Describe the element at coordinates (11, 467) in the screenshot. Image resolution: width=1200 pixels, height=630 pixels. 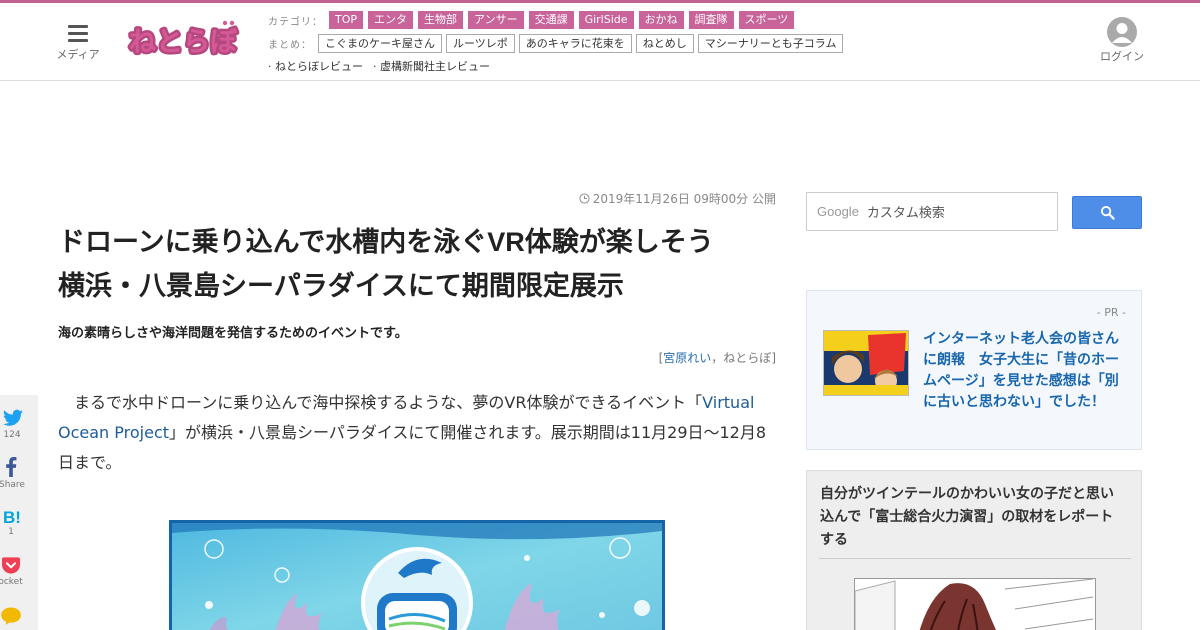
I see `facebook-icon` at that location.